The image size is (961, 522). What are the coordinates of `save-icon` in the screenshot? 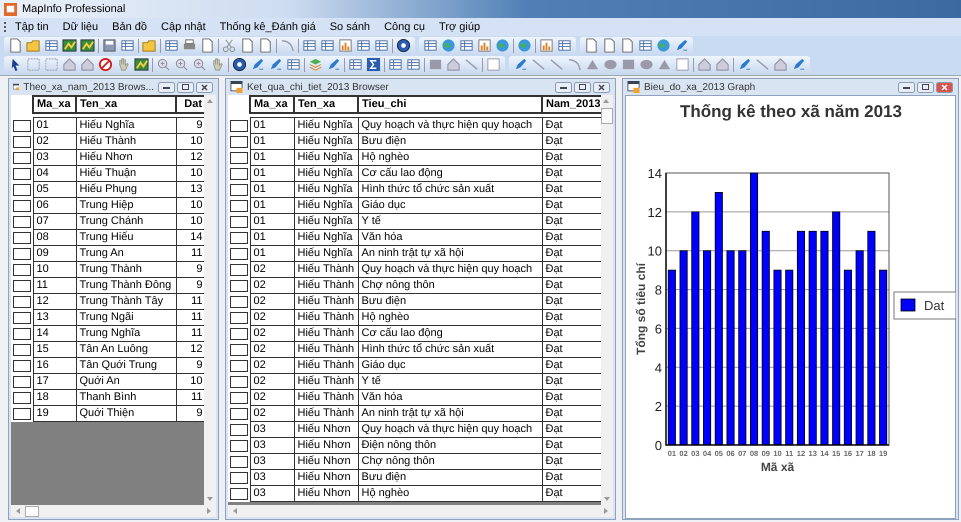 It's located at (109, 45).